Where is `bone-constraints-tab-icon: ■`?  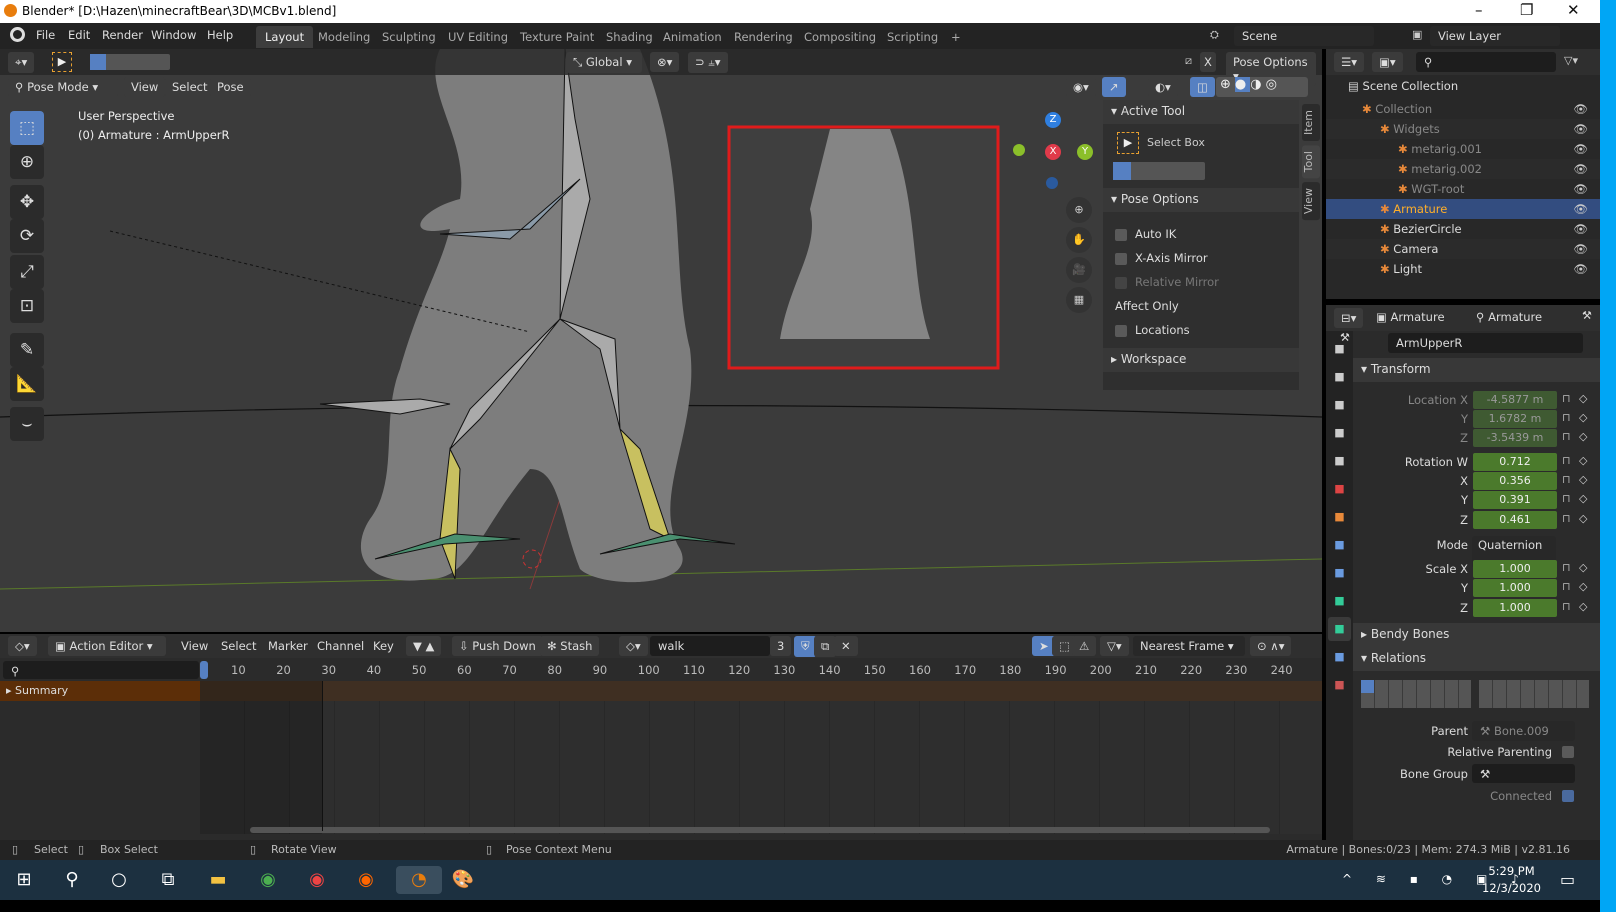
bone-constraints-tab-icon: ■ is located at coordinates (1339, 657).